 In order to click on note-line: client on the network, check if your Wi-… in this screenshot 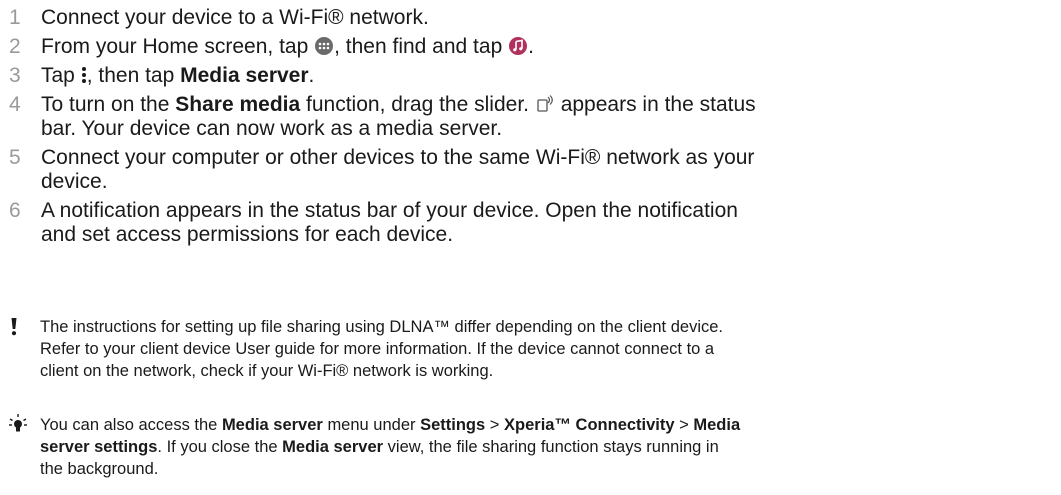, I will do `click(267, 371)`.